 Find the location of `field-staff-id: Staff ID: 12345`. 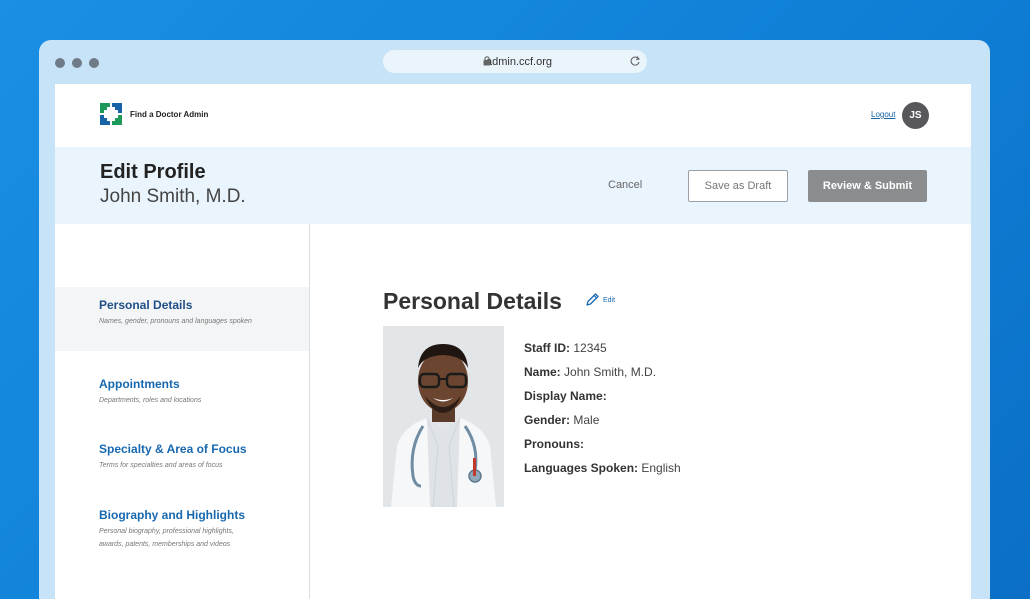

field-staff-id: Staff ID: 12345 is located at coordinates (602, 353).